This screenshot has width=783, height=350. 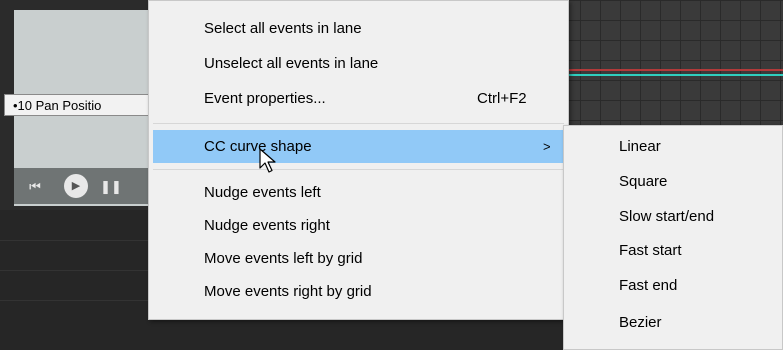 I want to click on submenu-item-slow-start-end: Slow start/end, so click(x=674, y=217).